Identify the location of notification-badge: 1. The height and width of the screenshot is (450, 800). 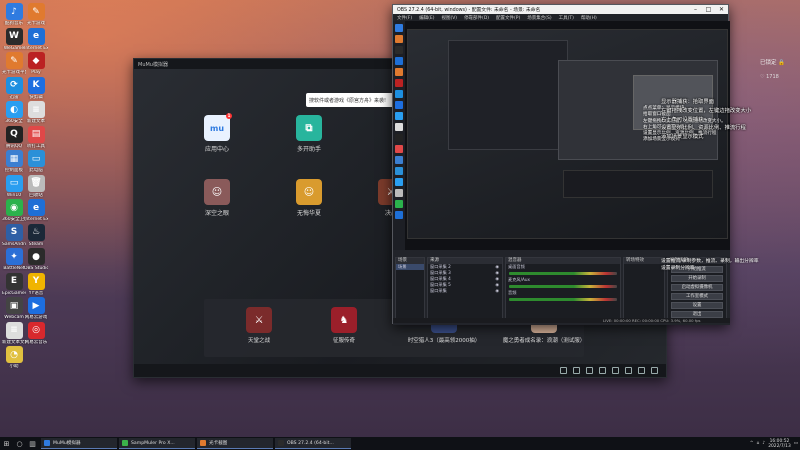
(229, 116).